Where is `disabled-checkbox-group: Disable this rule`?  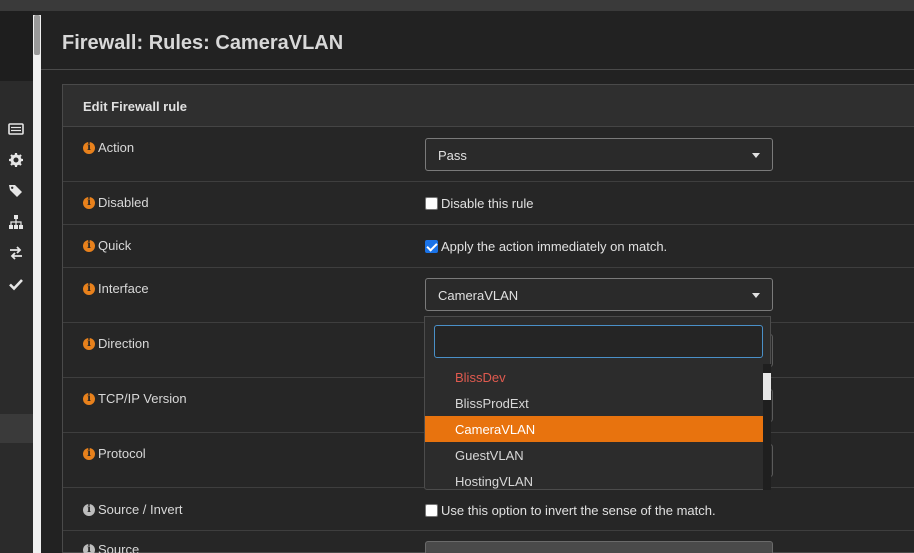 disabled-checkbox-group: Disable this rule is located at coordinates (479, 203).